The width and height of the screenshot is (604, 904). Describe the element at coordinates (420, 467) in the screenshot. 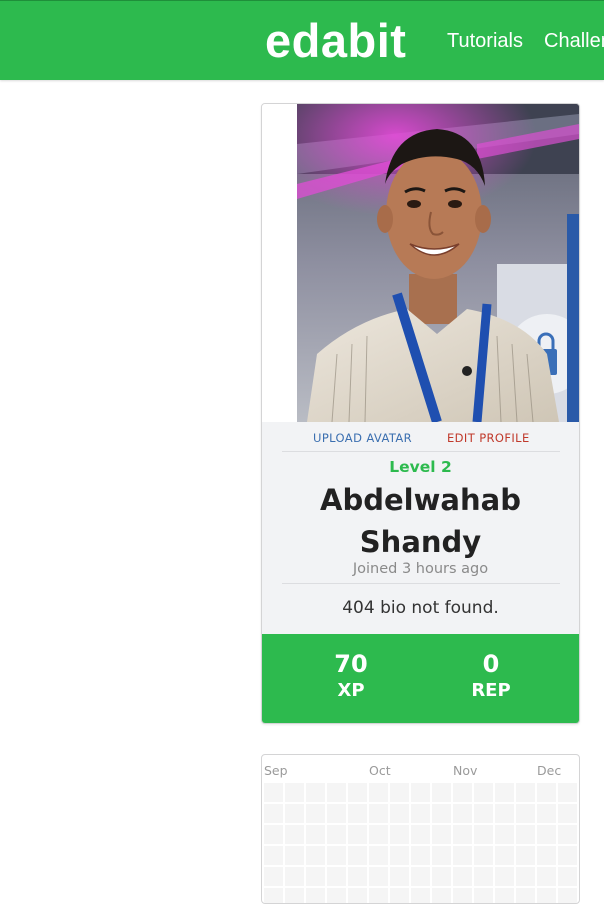

I see `user-level: Level 2` at that location.